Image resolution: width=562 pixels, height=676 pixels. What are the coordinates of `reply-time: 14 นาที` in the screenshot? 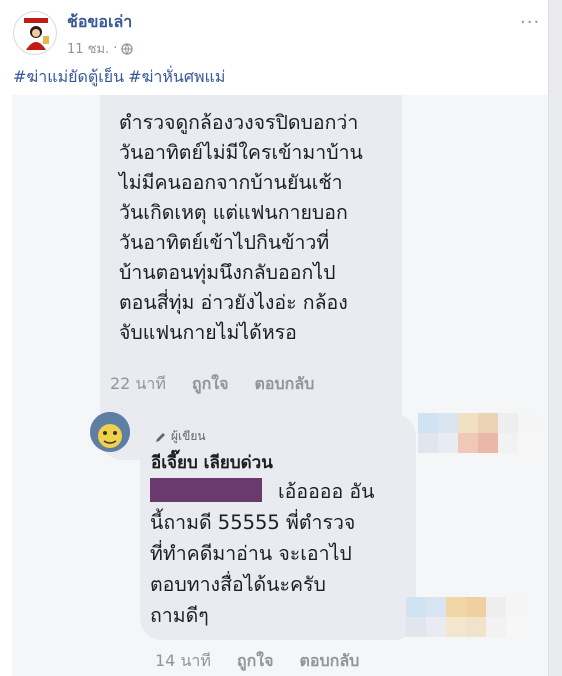 It's located at (183, 661).